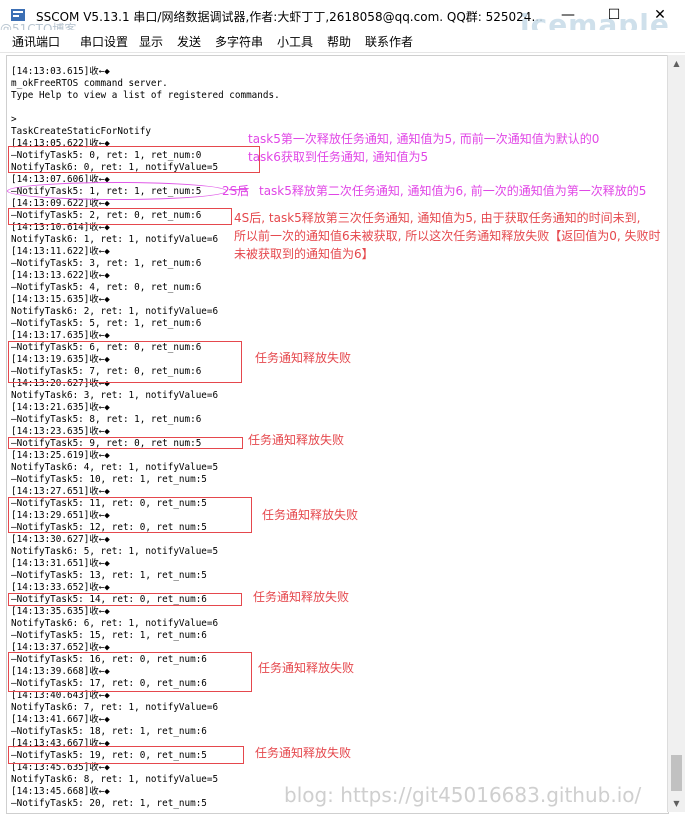 This screenshot has width=685, height=815. I want to click on menu-bar: 通讯端口 串口设置 显示 发送 多字符串 小工具 帮助 联系作者, so click(342, 41).